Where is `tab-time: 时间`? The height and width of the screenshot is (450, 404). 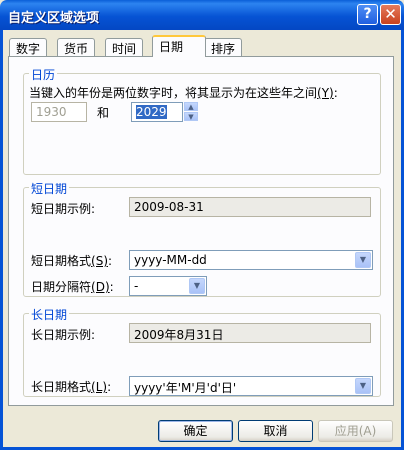 tab-time: 时间 is located at coordinates (124, 47).